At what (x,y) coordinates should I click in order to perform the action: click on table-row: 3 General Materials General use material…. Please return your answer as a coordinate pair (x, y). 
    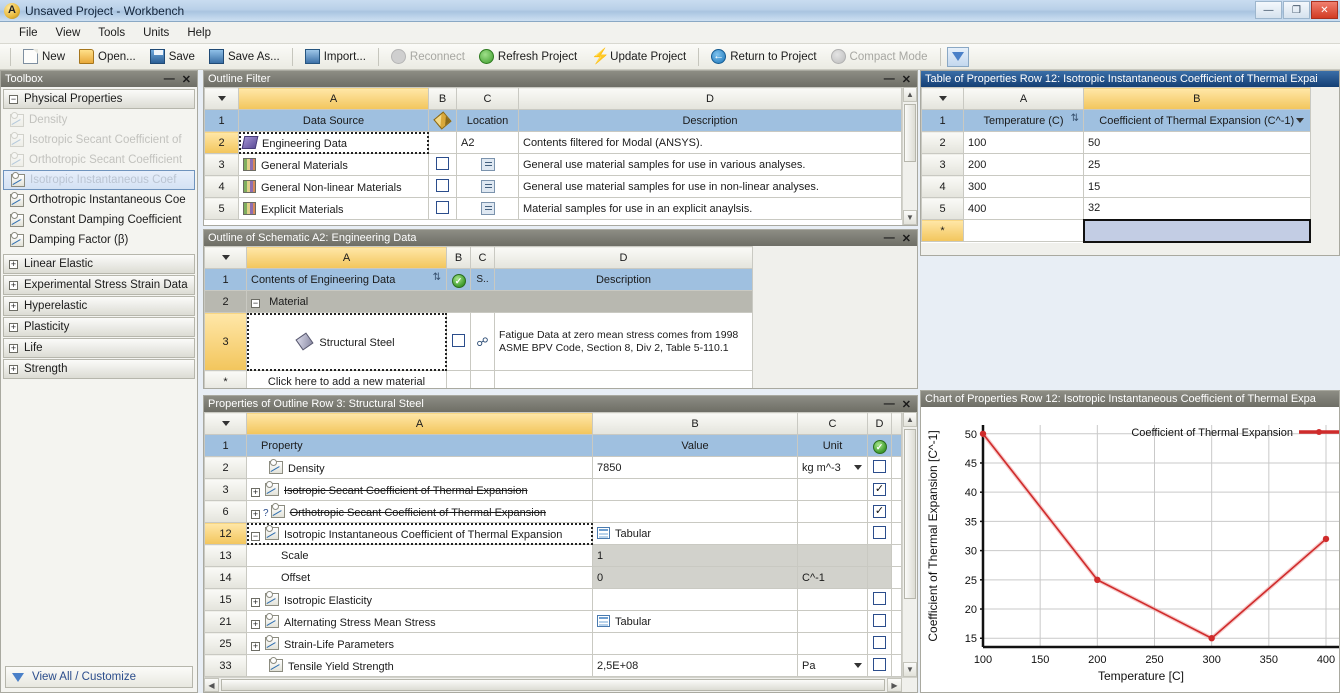
    Looking at the image, I should click on (553, 164).